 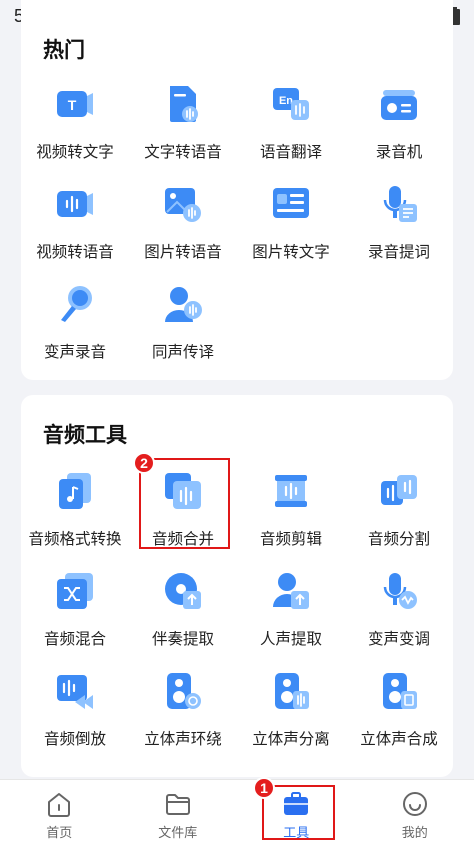 I want to click on tool-text-to-speech: 文字转语音, so click(x=183, y=130).